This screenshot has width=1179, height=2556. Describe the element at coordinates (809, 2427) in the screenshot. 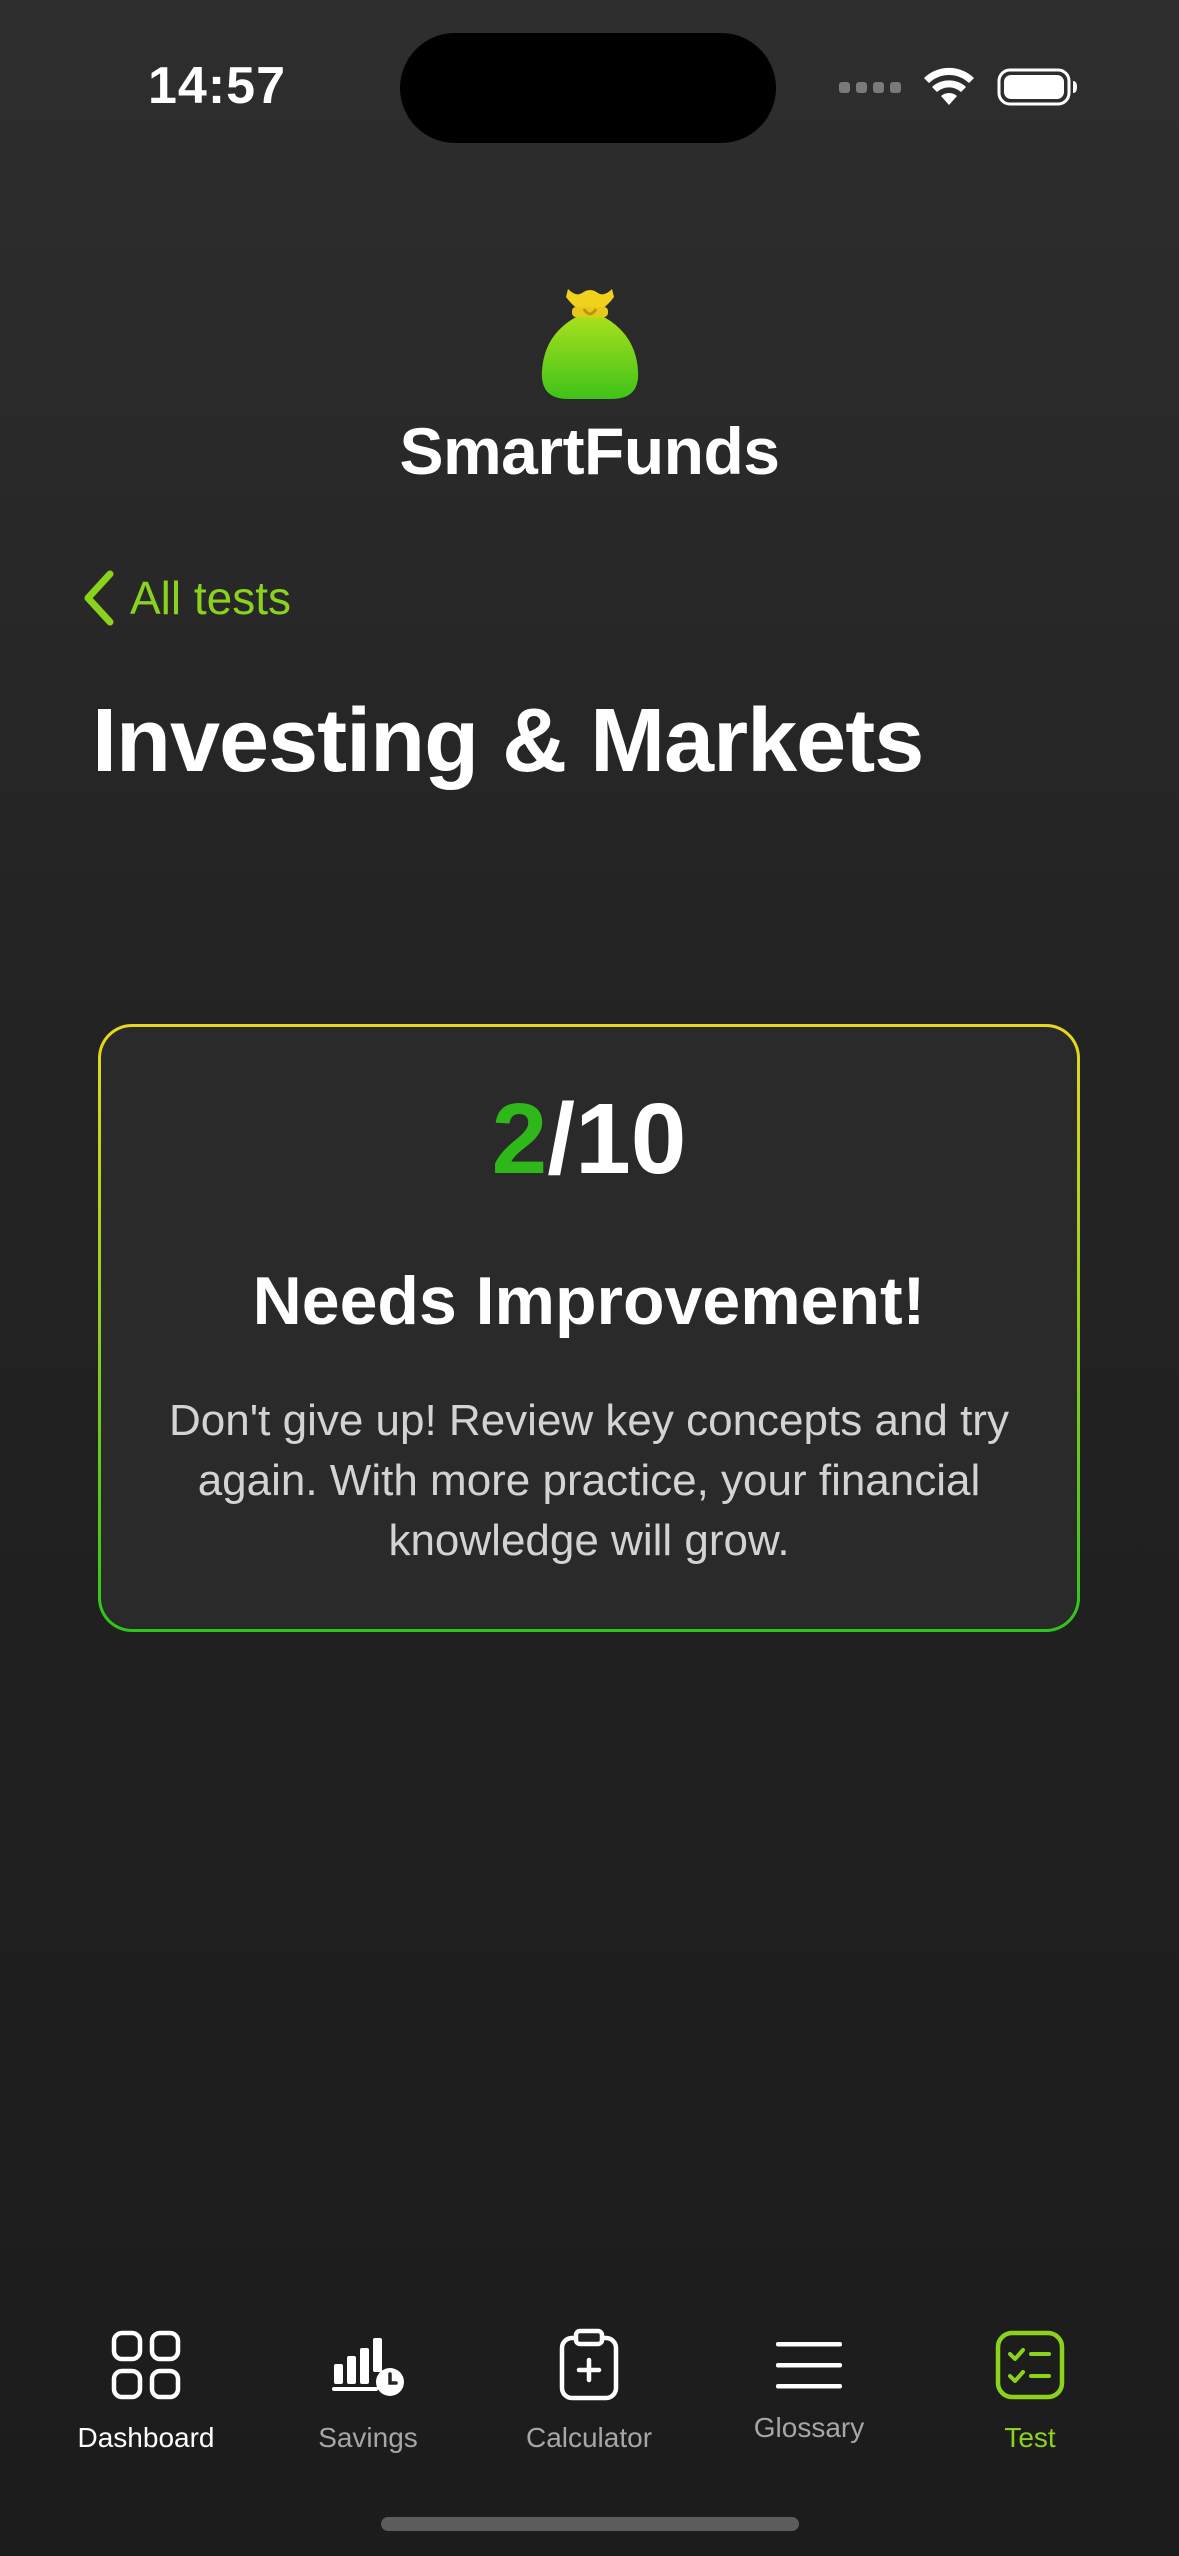

I see `tab-label: Glossary` at that location.